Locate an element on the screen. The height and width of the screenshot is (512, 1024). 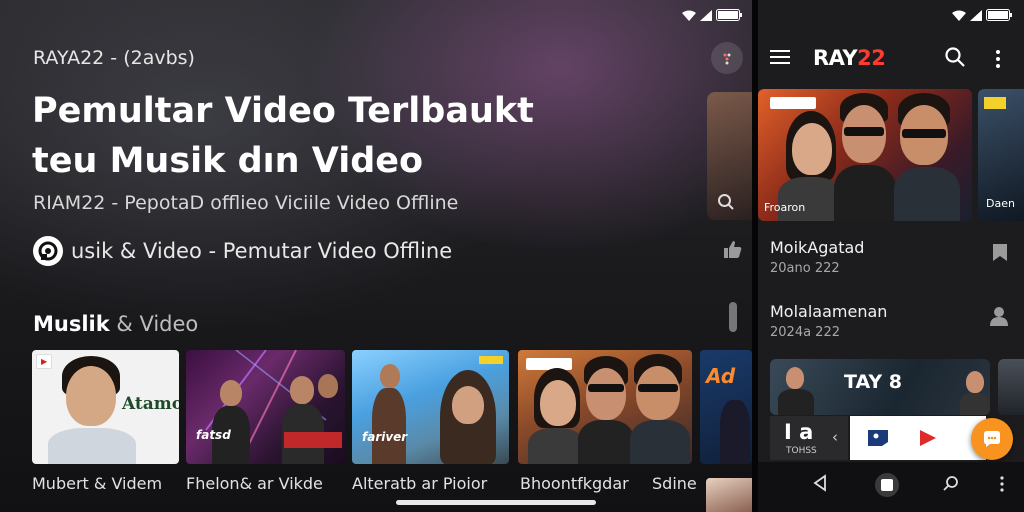
player-title-small: TOHSS is located at coordinates (801, 451).